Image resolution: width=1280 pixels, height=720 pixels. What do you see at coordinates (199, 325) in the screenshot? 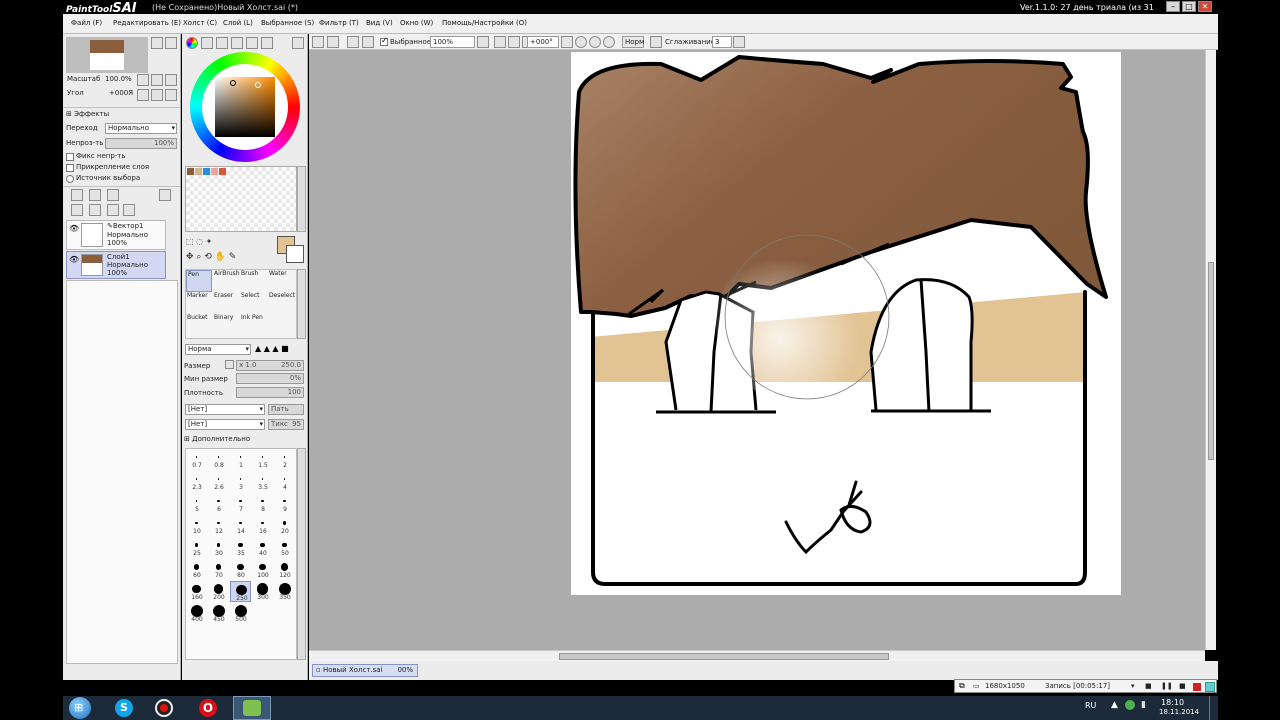
I see `tool-bucket: Bucket` at bounding box center [199, 325].